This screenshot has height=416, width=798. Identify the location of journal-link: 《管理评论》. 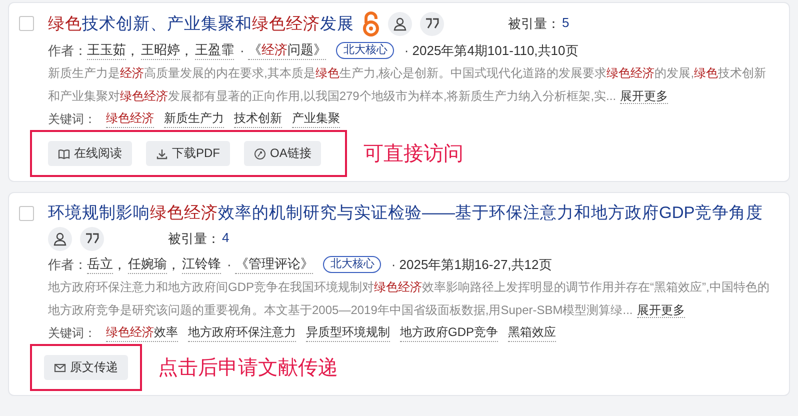
(274, 264).